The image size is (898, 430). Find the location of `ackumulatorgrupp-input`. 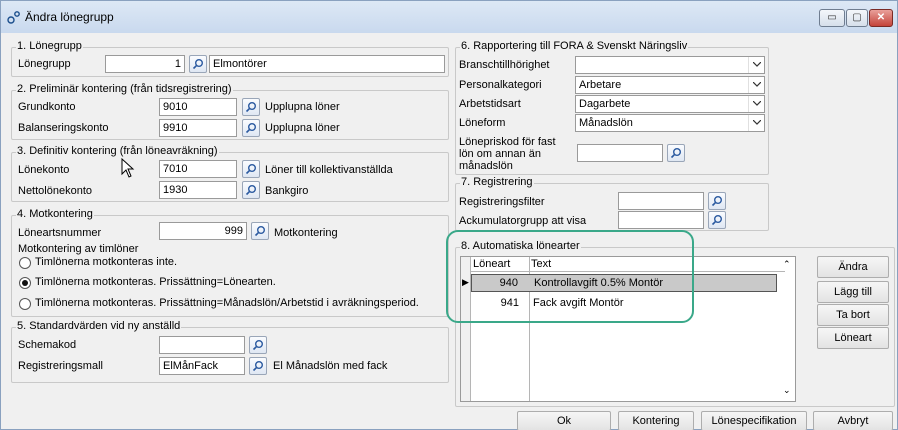

ackumulatorgrupp-input is located at coordinates (661, 220).